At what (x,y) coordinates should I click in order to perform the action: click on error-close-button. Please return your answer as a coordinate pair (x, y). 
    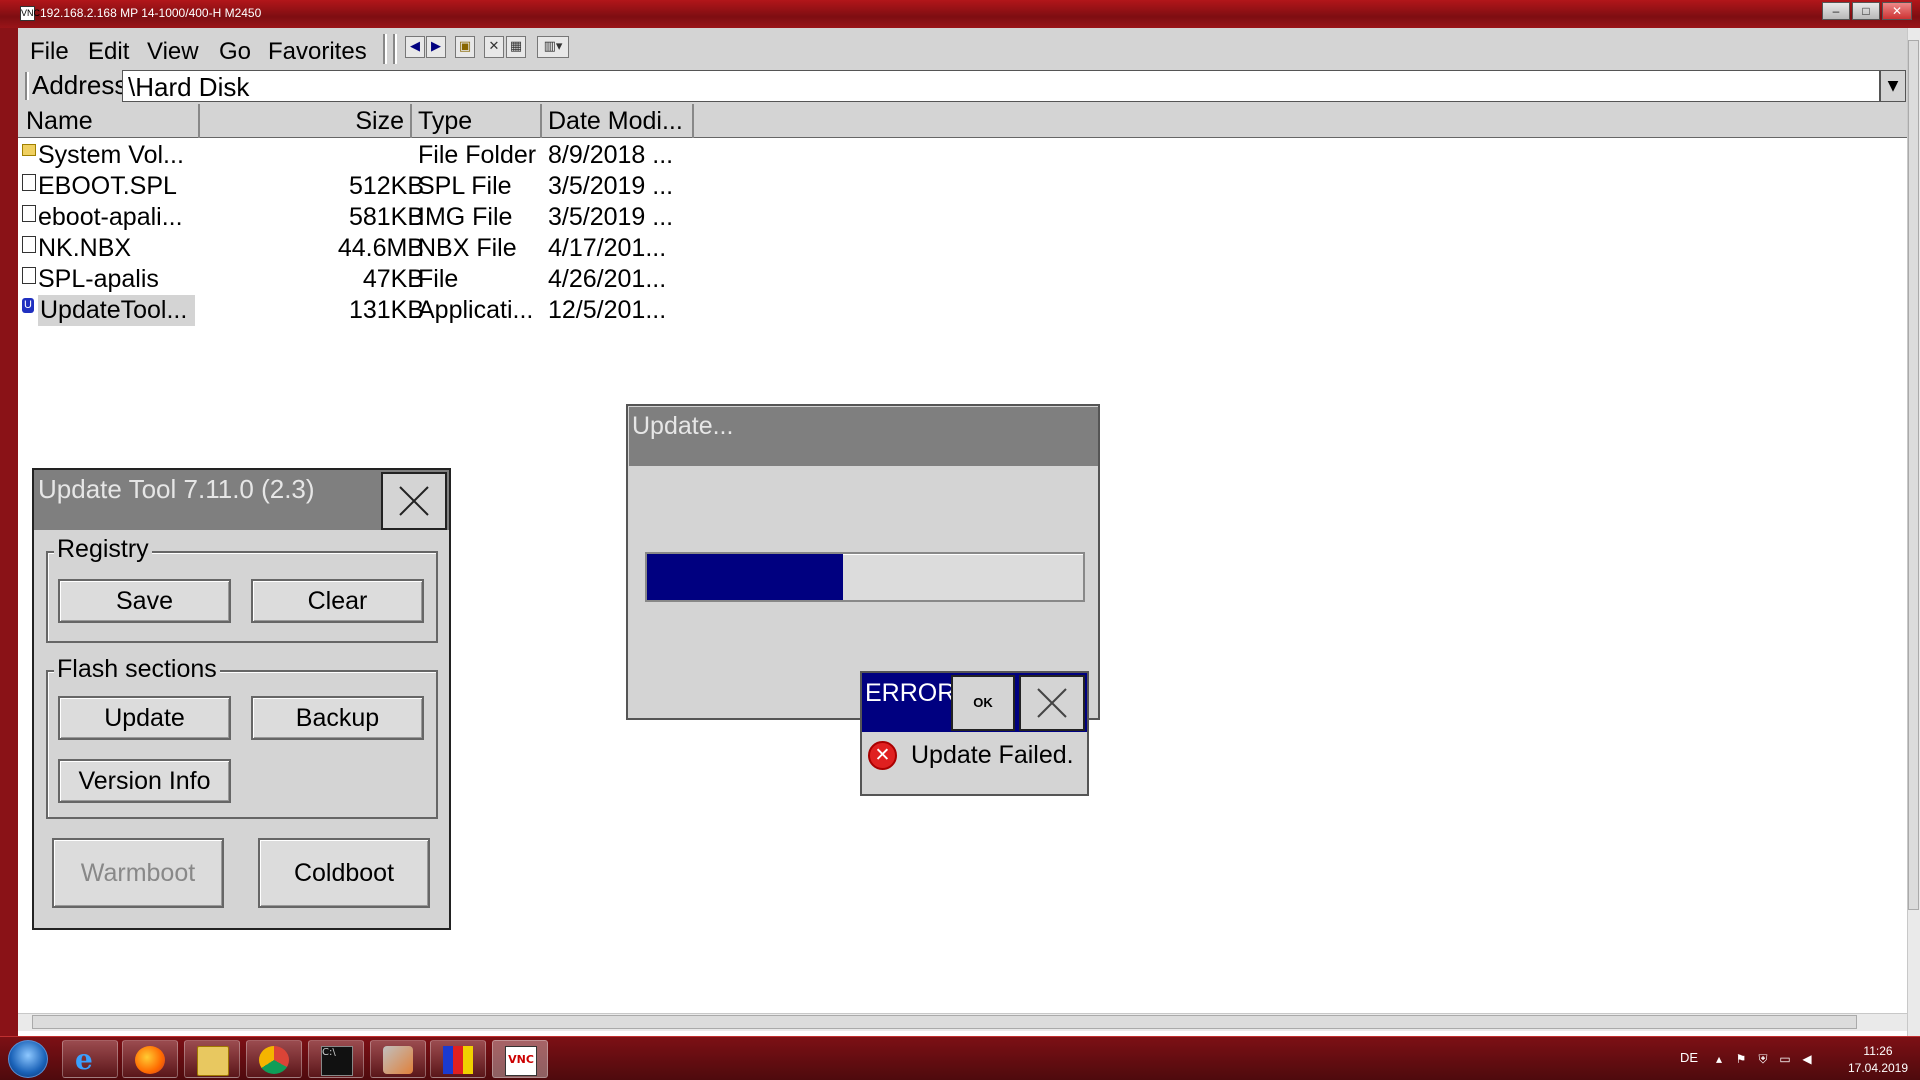
    Looking at the image, I should click on (1052, 703).